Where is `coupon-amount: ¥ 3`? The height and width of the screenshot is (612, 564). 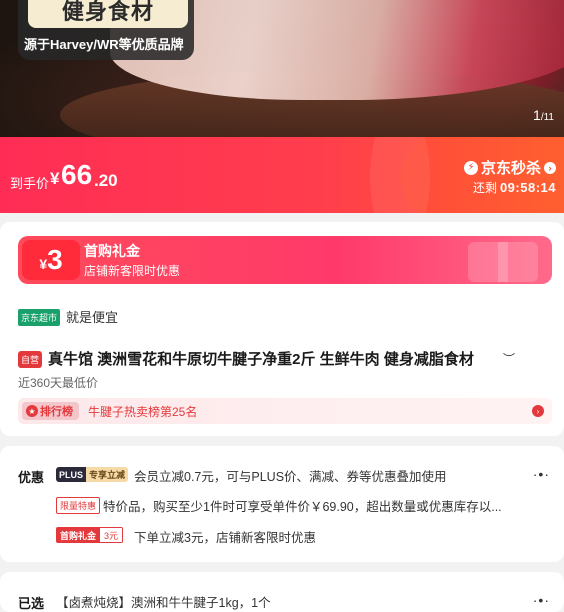
coupon-amount: ¥ 3 is located at coordinates (51, 260).